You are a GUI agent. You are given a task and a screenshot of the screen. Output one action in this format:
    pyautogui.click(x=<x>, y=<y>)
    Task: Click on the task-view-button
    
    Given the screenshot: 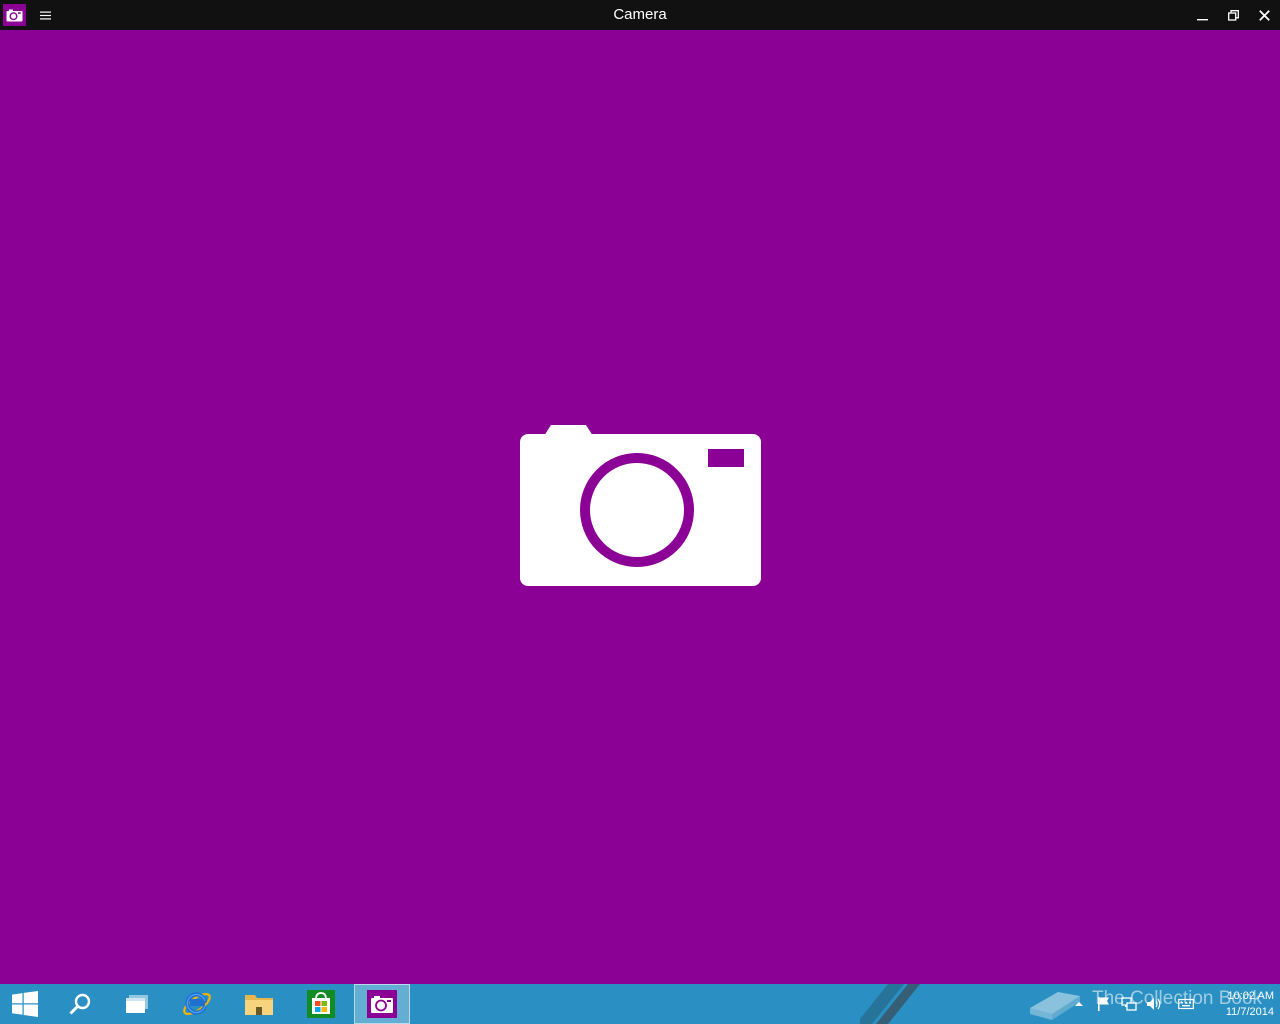 What is the action you would take?
    pyautogui.click(x=137, y=1004)
    